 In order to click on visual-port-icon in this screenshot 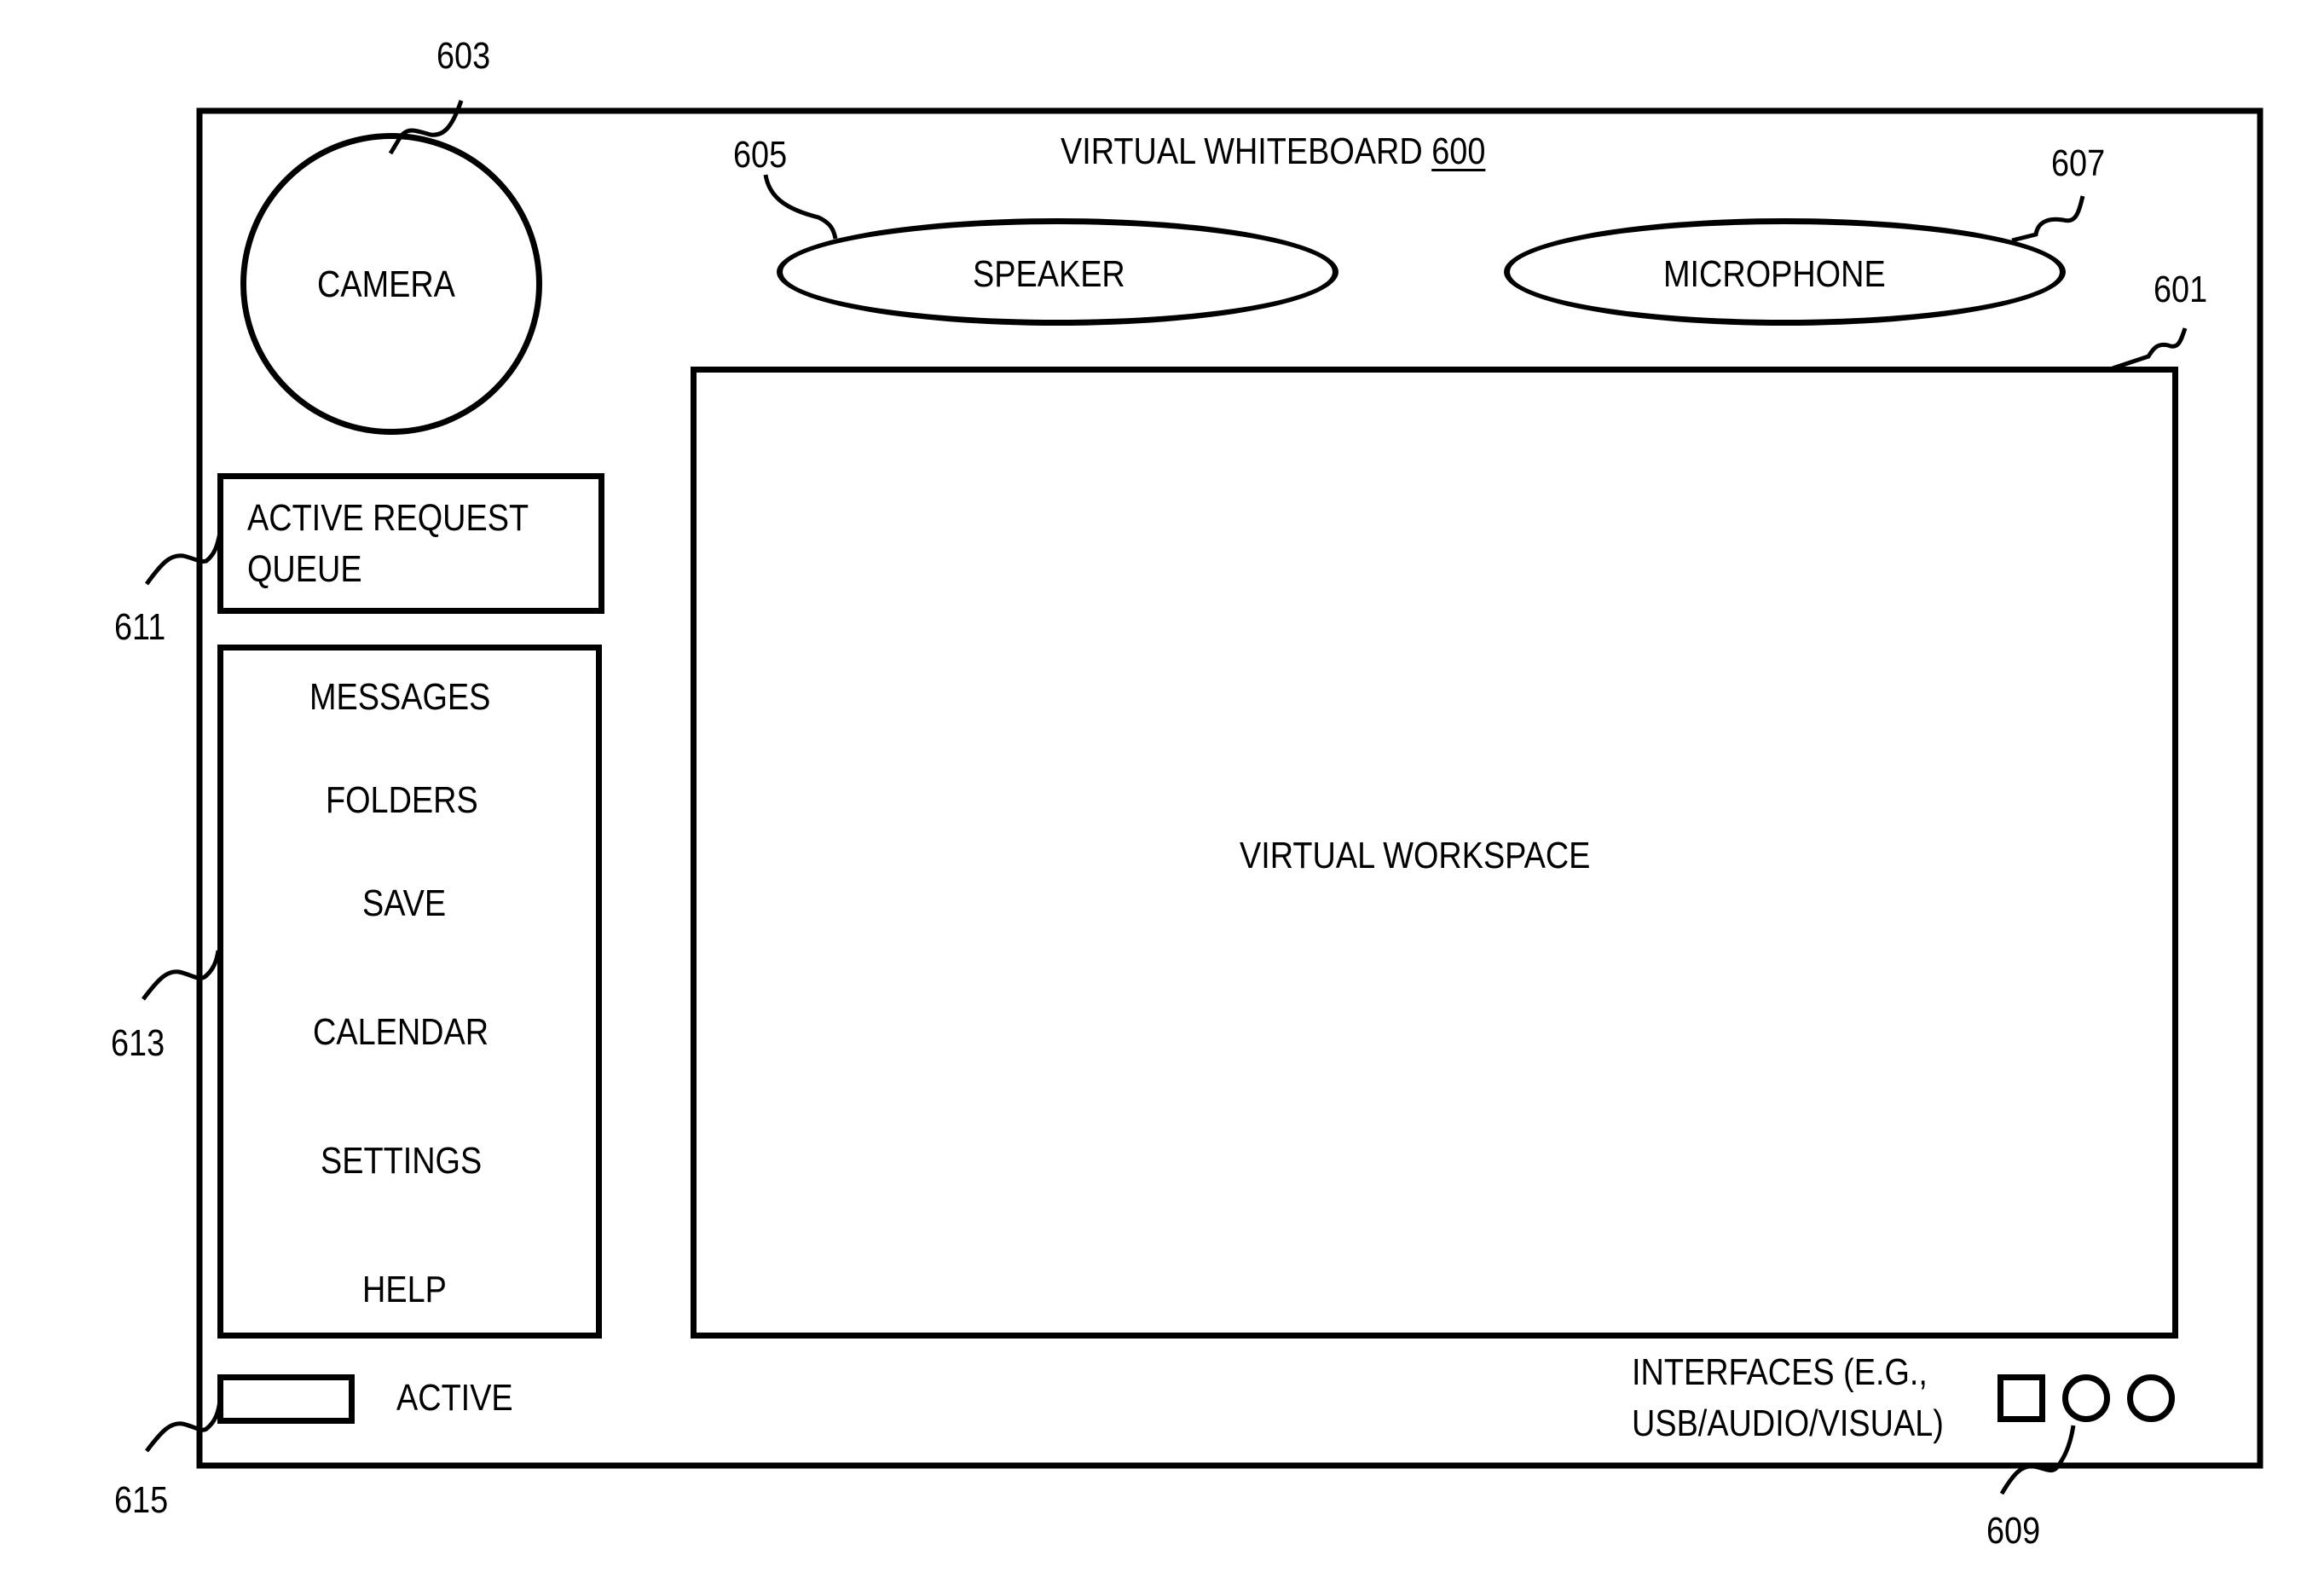, I will do `click(2151, 1398)`.